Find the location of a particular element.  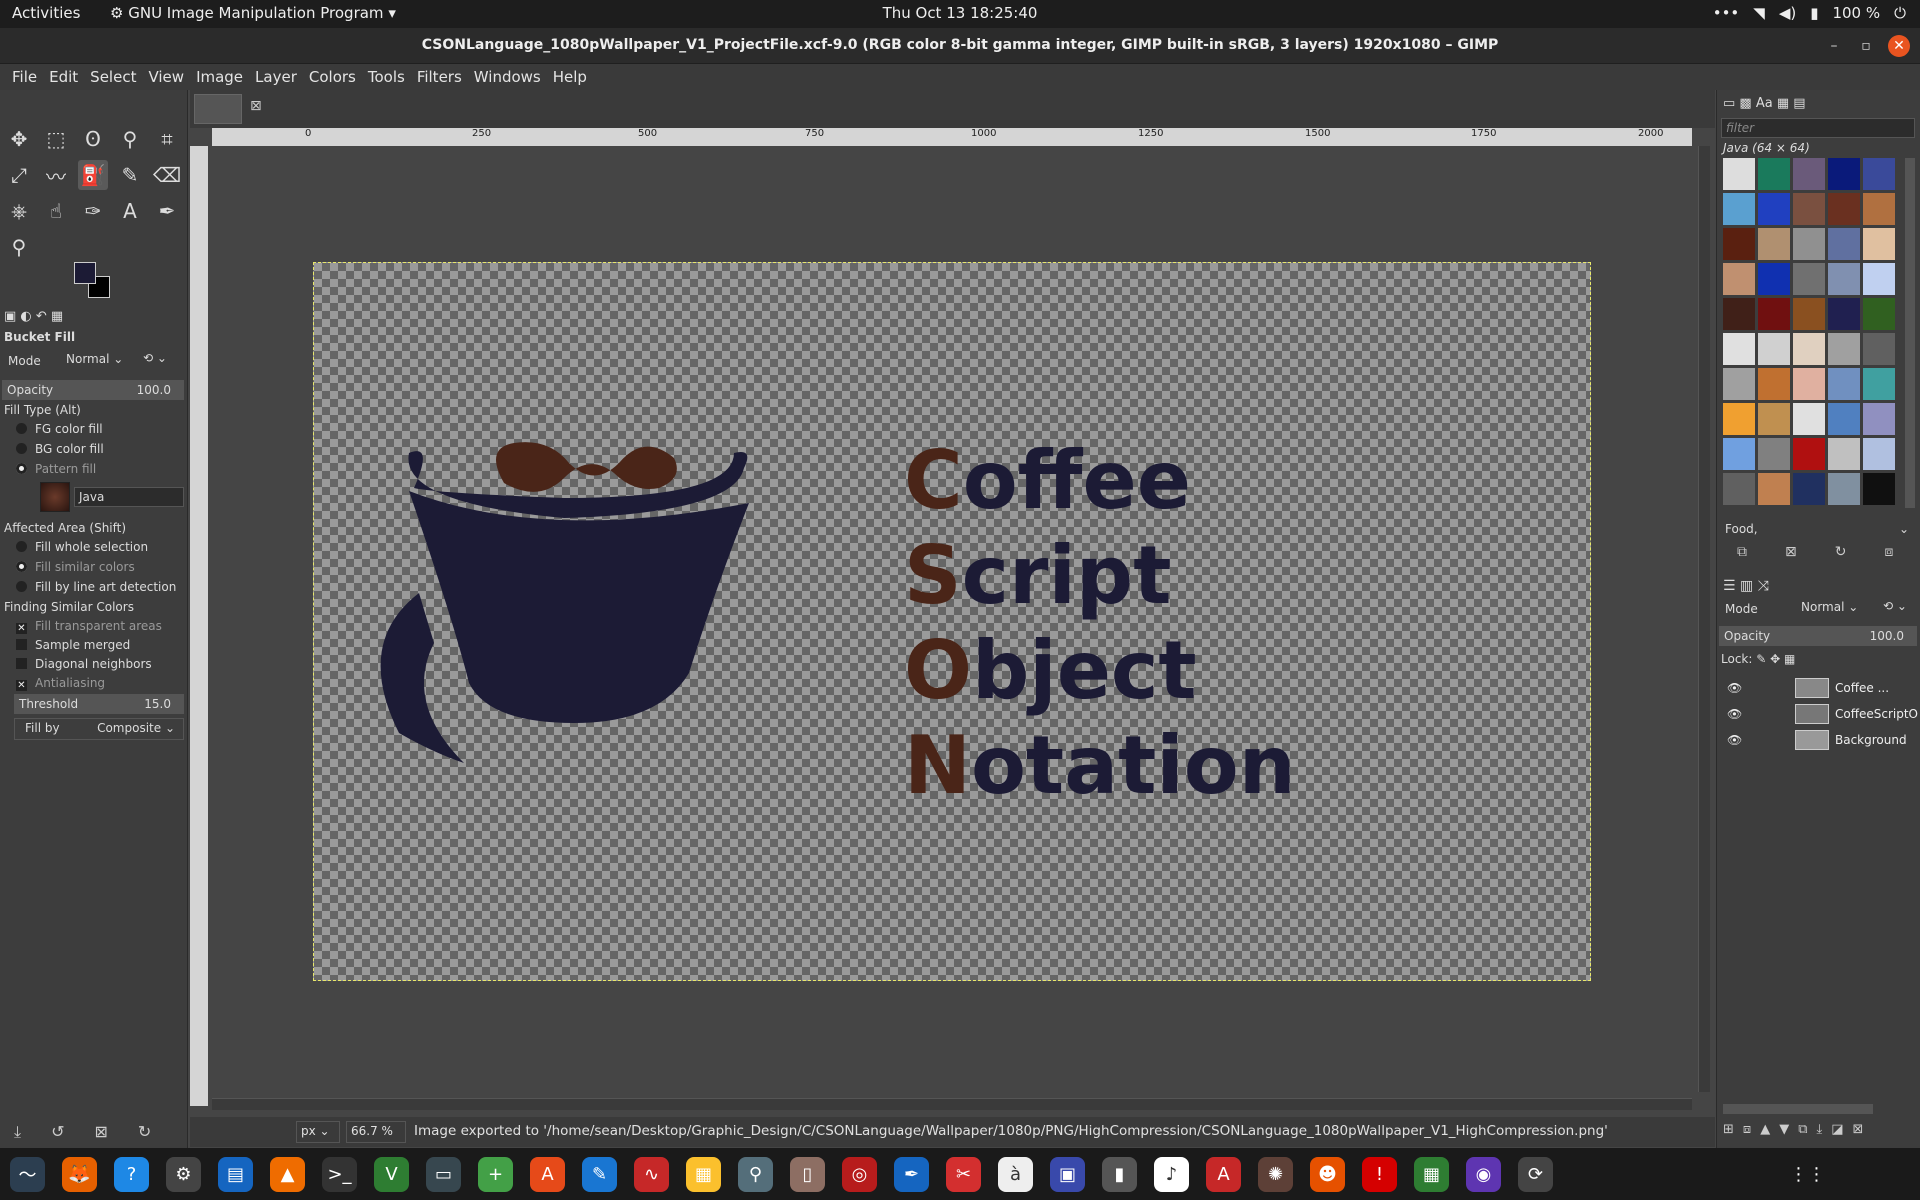

lock-pixels-icon: ✎ is located at coordinates (1761, 659).